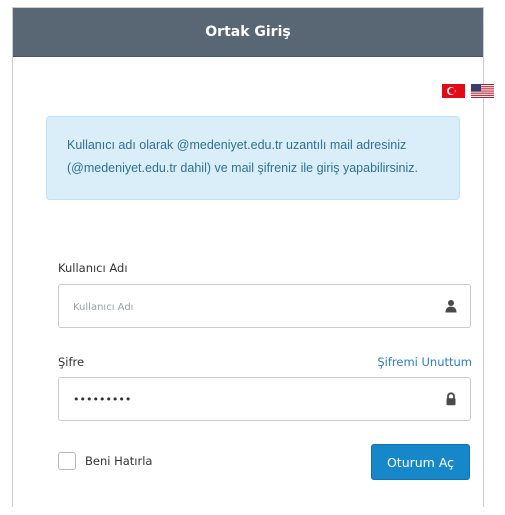 Image resolution: width=505 pixels, height=515 pixels. What do you see at coordinates (93, 268) in the screenshot?
I see `username-label: Kullanıcı Adı` at bounding box center [93, 268].